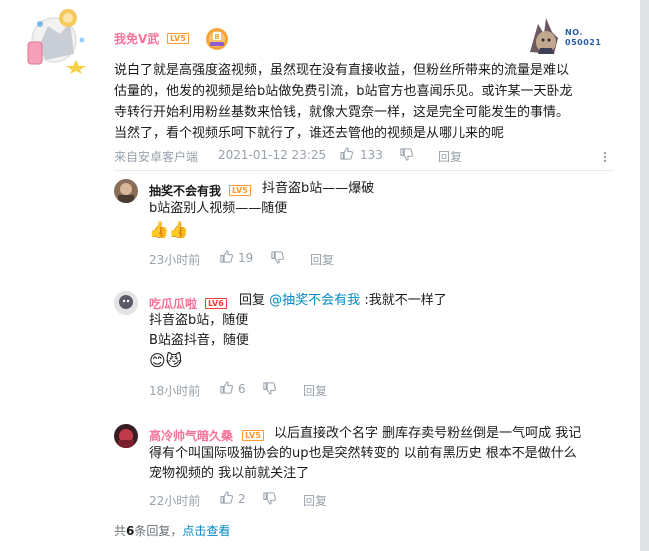 The image size is (649, 551). What do you see at coordinates (242, 389) in the screenshot?
I see `like-count: 6` at bounding box center [242, 389].